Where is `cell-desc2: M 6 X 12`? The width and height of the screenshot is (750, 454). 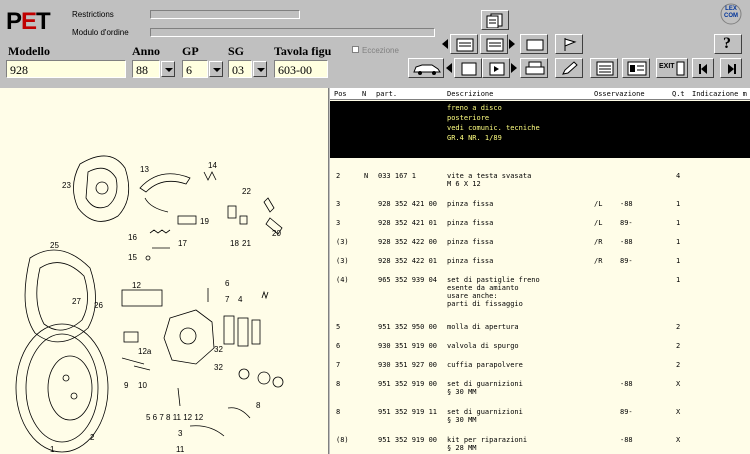 cell-desc2: M 6 X 12 is located at coordinates (464, 184).